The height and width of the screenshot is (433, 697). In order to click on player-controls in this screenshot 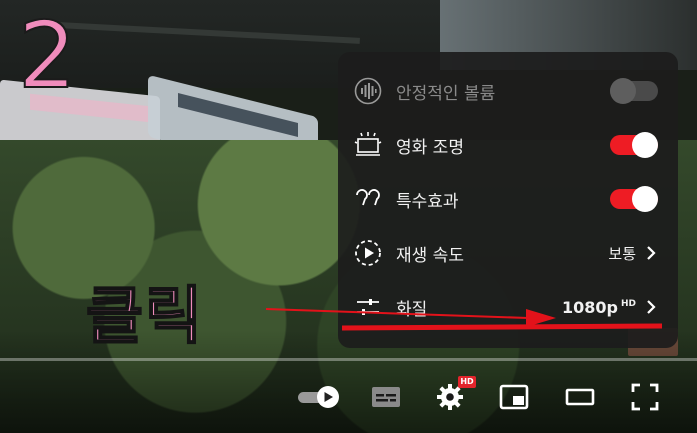, I will do `click(348, 397)`.